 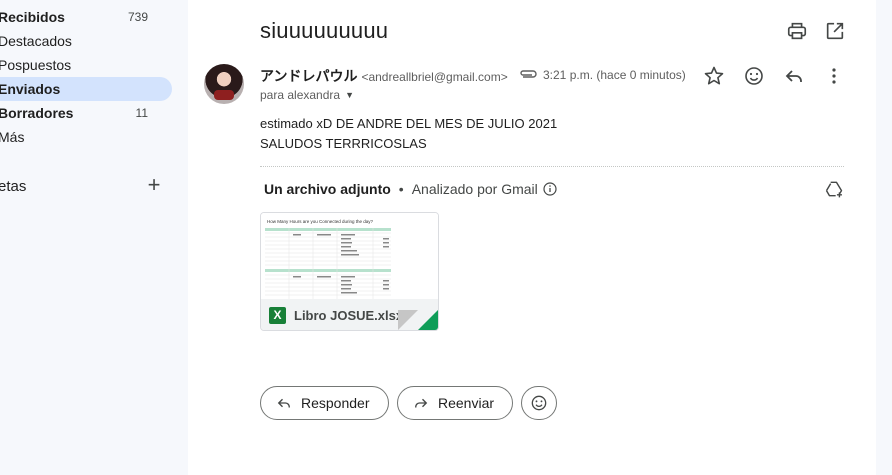 I want to click on emoji-icon, so click(x=539, y=403).